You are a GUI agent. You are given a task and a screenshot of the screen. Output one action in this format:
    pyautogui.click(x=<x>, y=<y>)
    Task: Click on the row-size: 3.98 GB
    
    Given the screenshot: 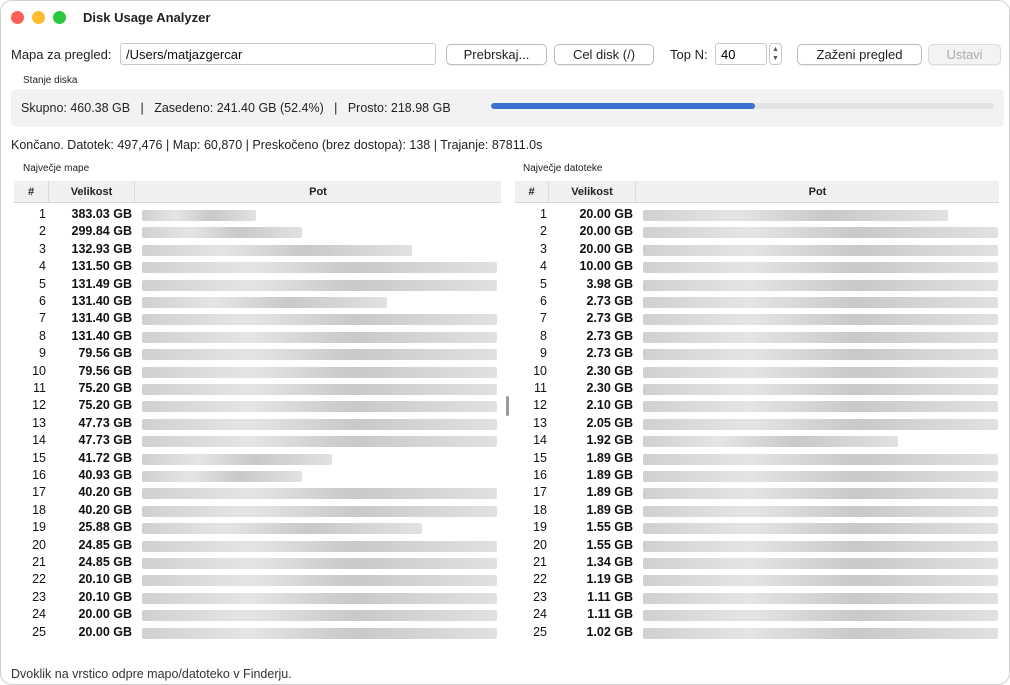 What is the action you would take?
    pyautogui.click(x=609, y=283)
    